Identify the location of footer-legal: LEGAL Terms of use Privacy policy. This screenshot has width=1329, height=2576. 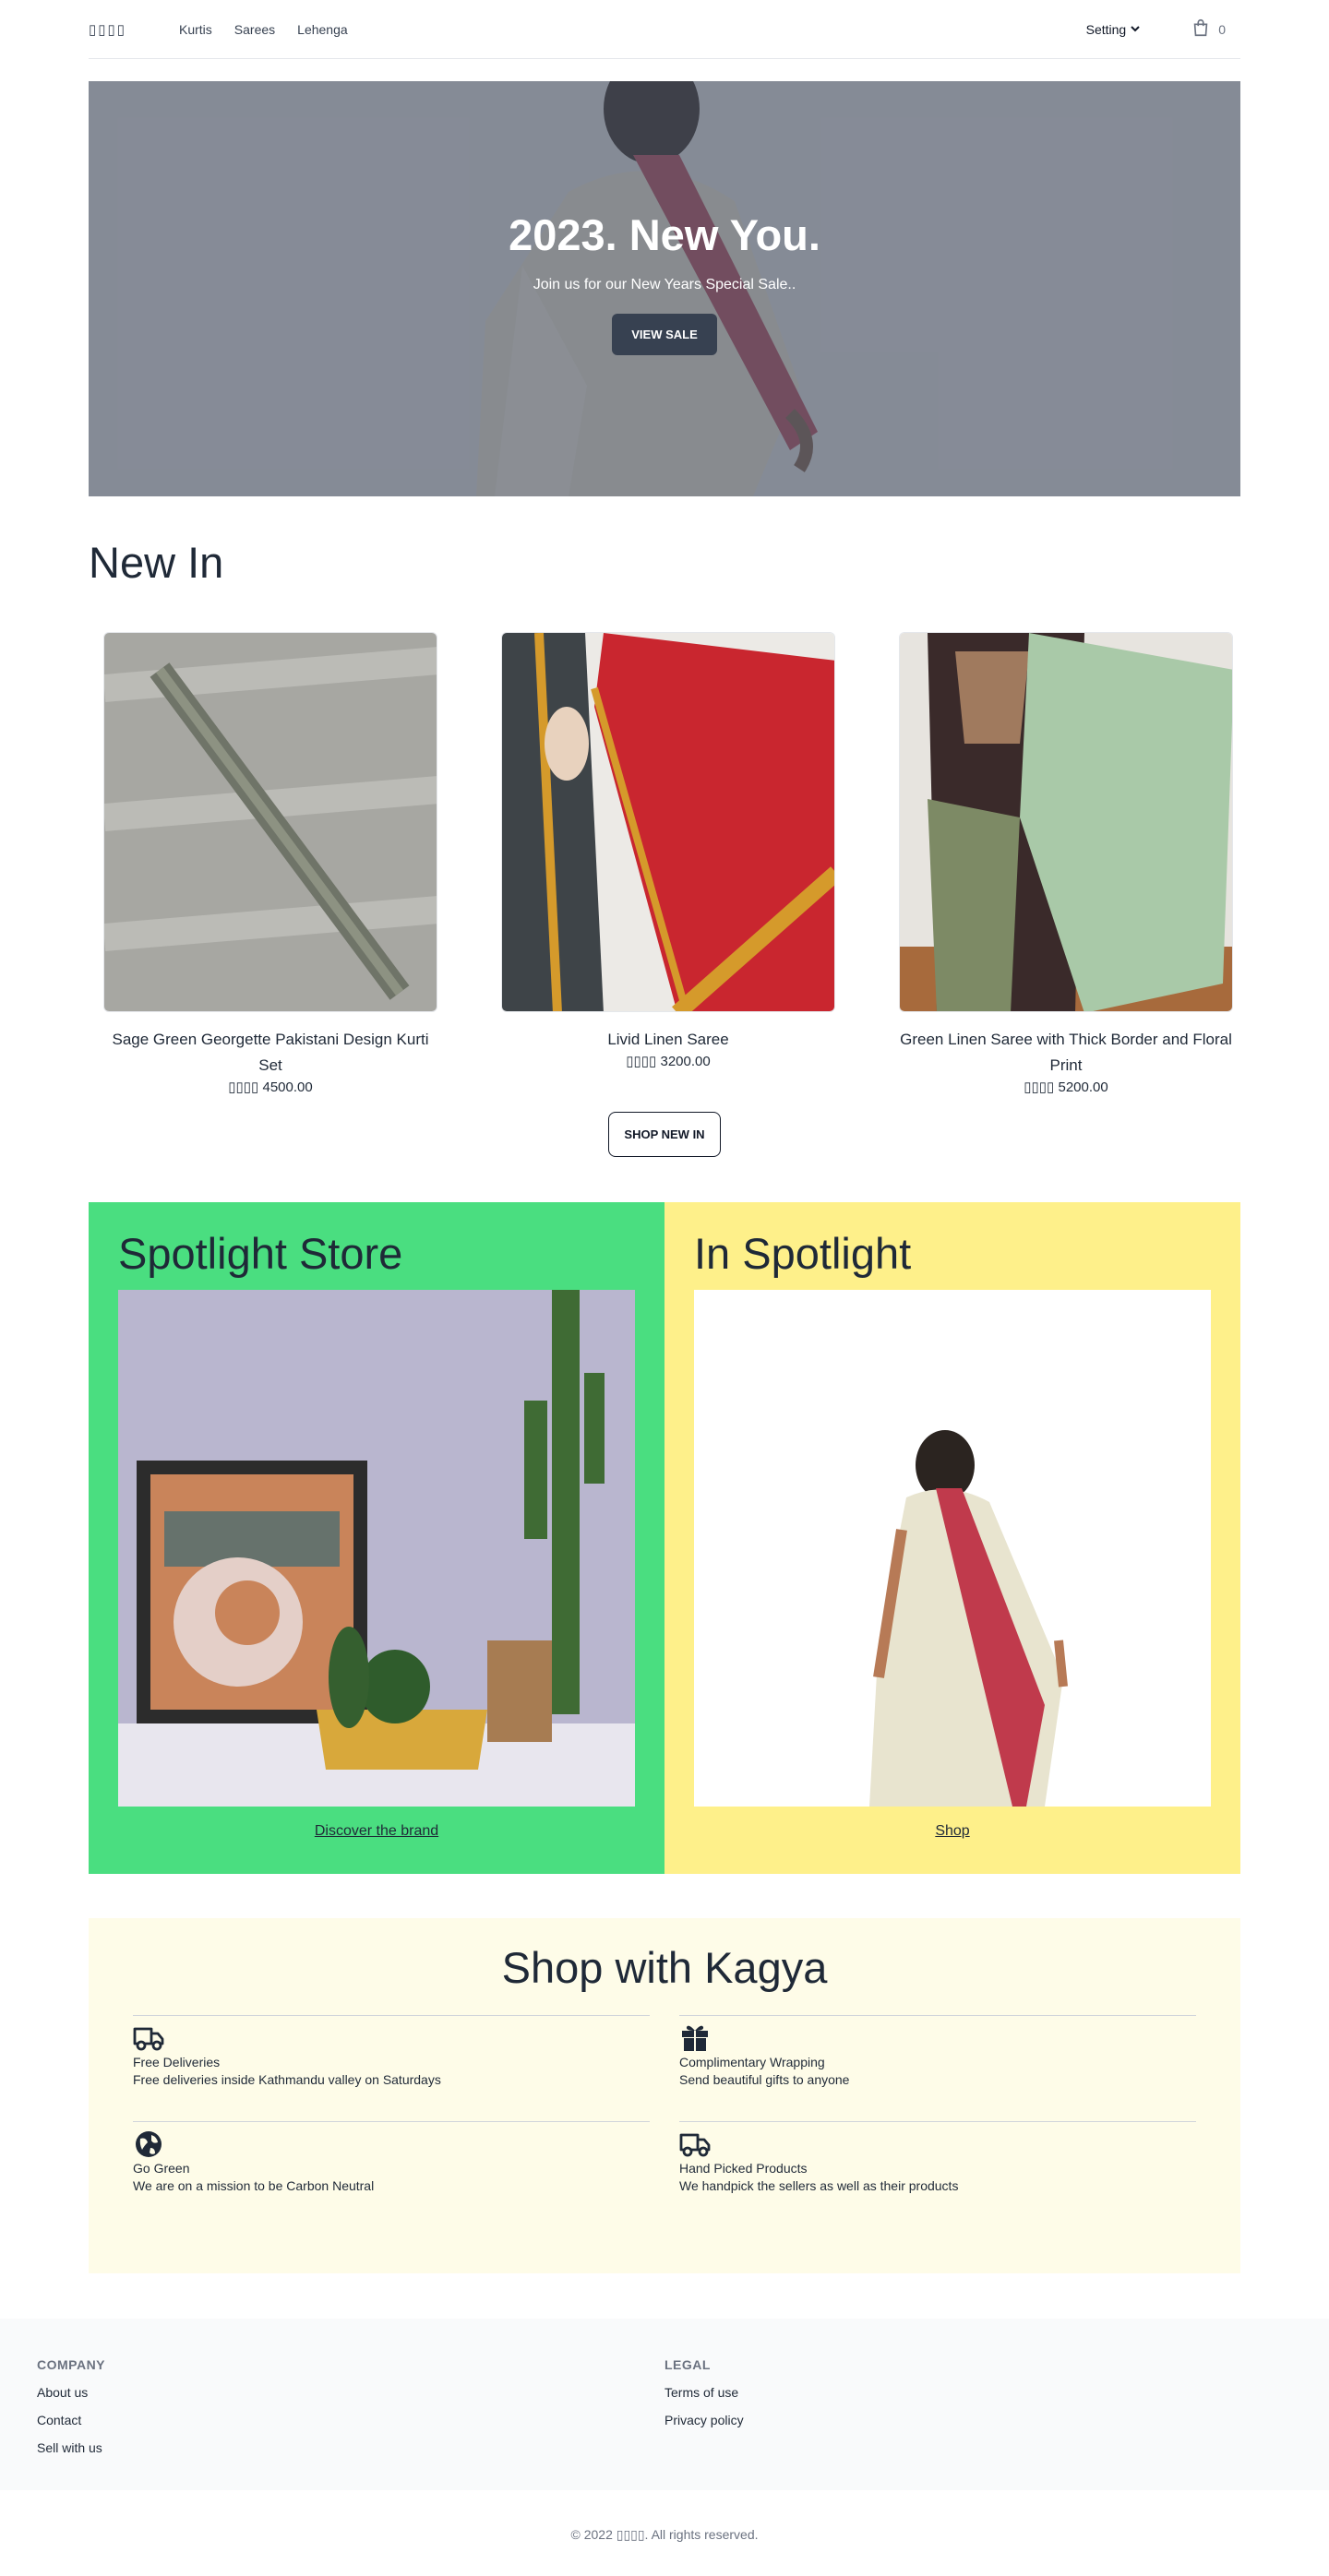
(978, 2406).